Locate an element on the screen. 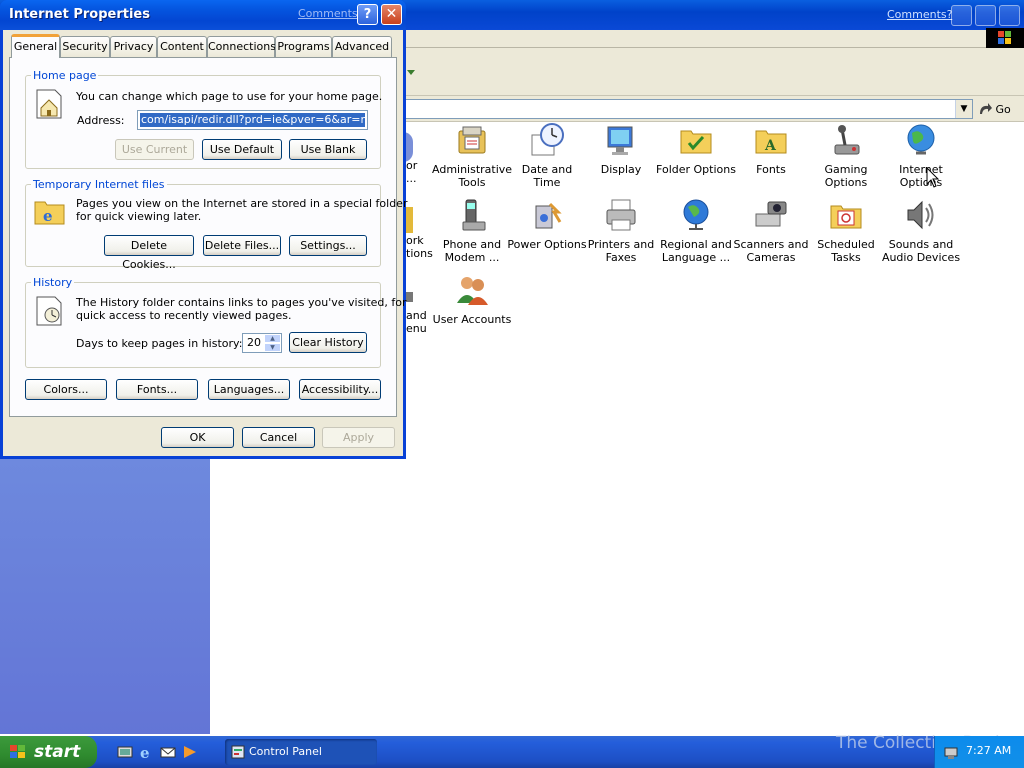 The height and width of the screenshot is (768, 1024). cp-item-label: Internet Options is located at coordinates (921, 176).